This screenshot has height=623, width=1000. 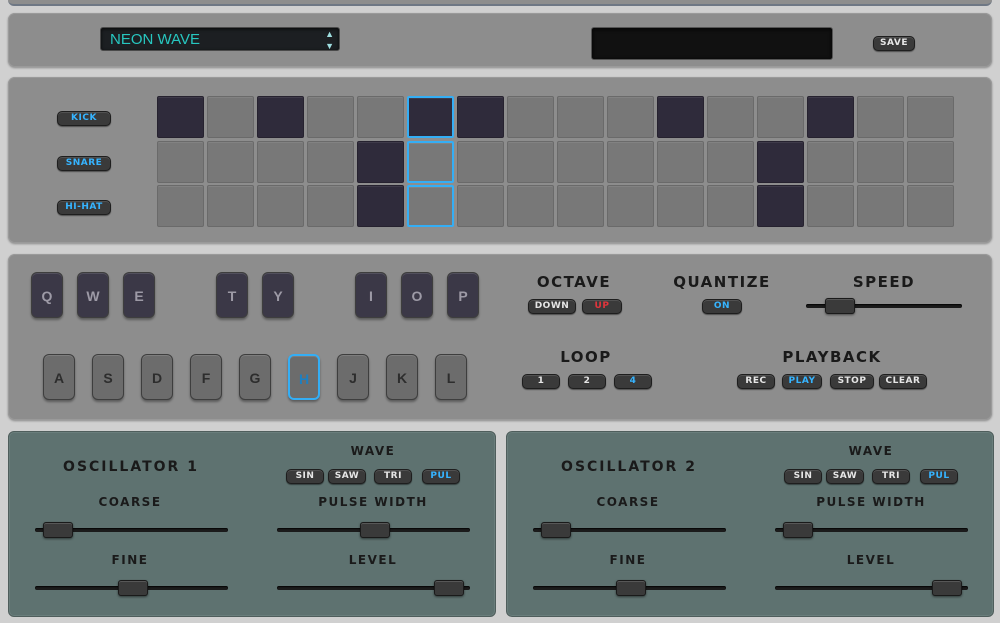 What do you see at coordinates (852, 381) in the screenshot?
I see `stop-button: STOP` at bounding box center [852, 381].